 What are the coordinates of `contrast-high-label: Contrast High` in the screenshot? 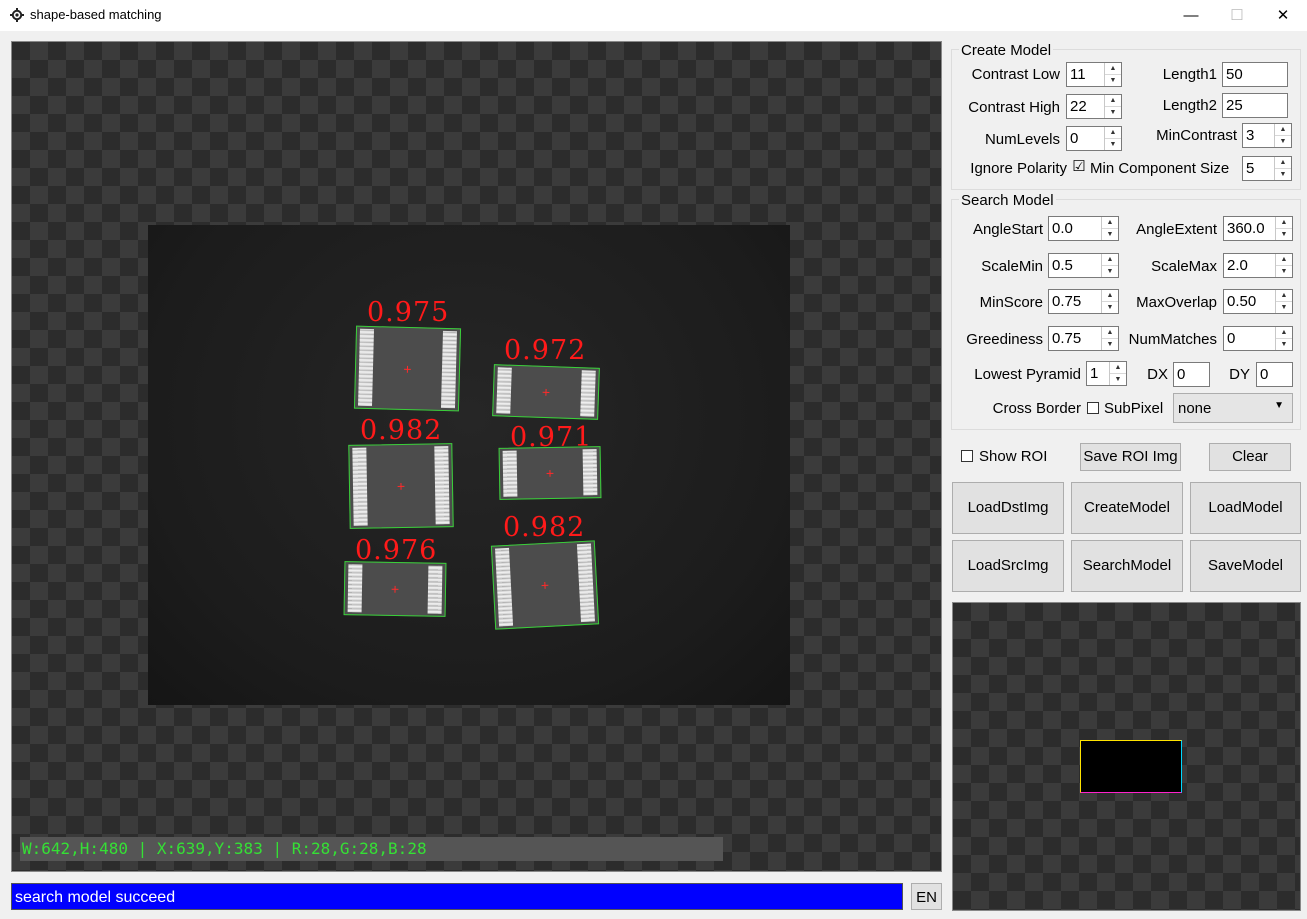 It's located at (1014, 107).